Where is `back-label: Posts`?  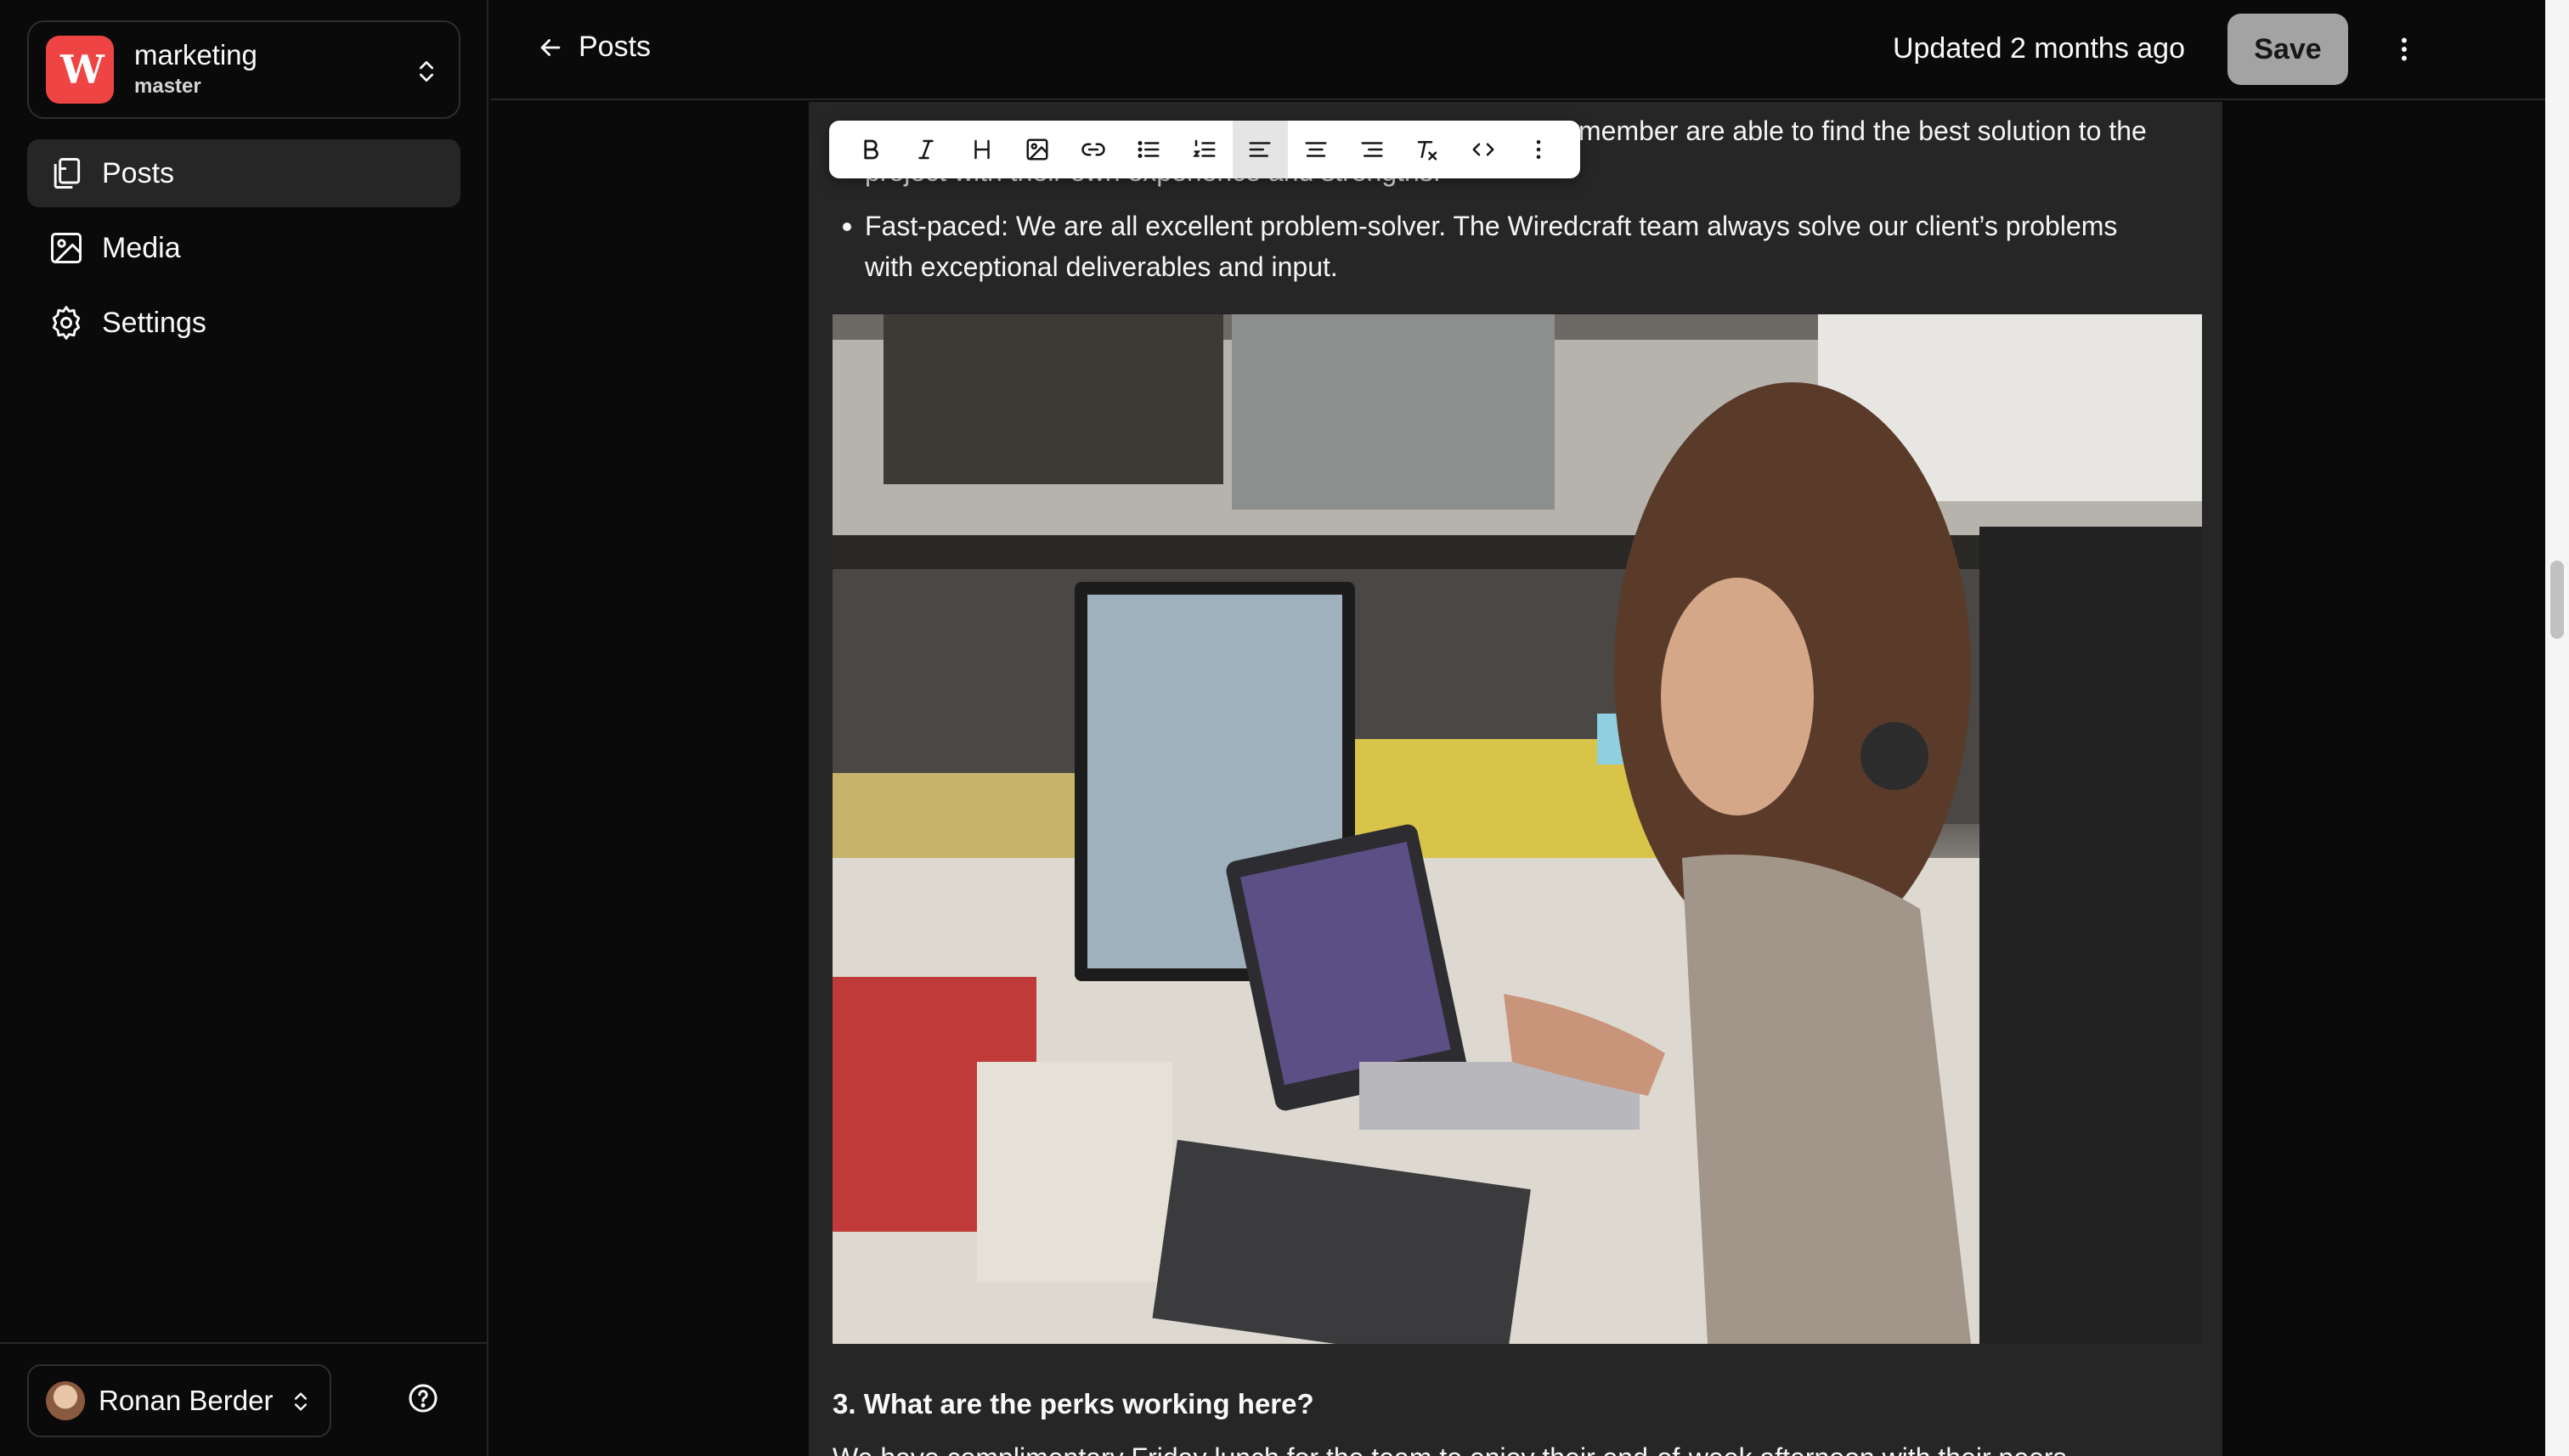
back-label: Posts is located at coordinates (616, 47).